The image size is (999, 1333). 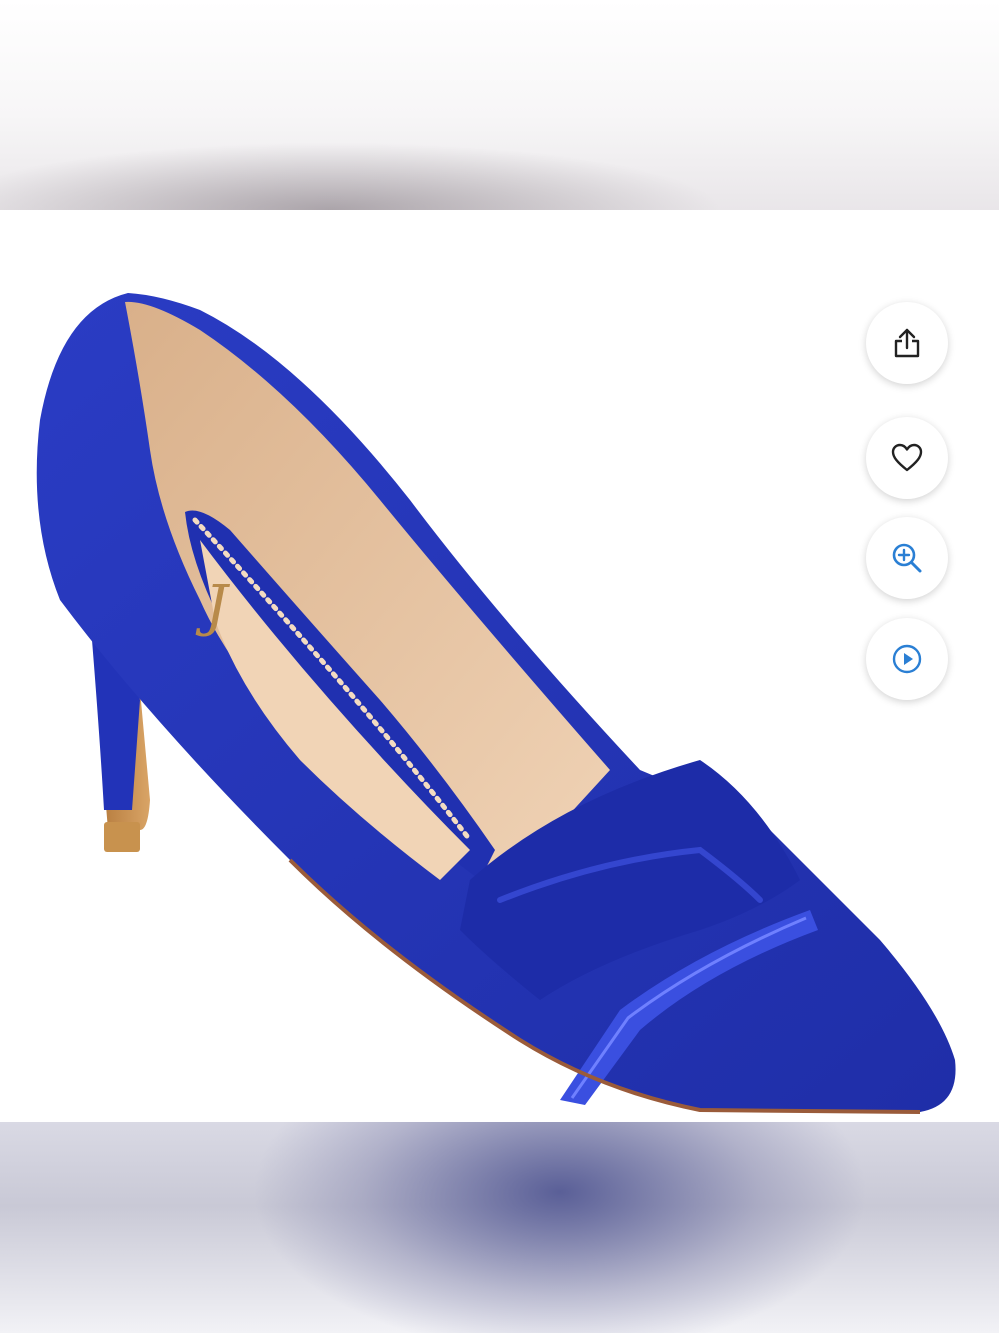 I want to click on favorite-button, so click(x=907, y=458).